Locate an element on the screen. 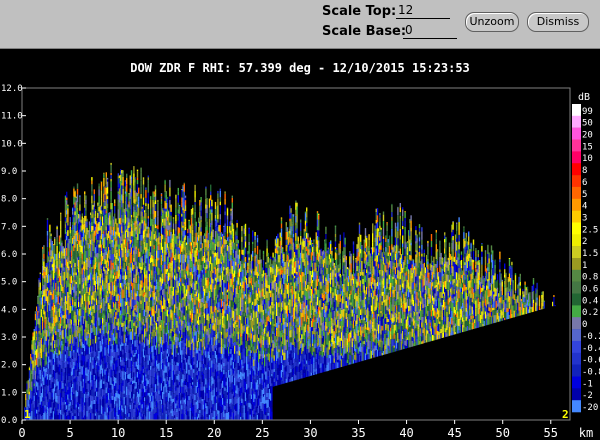 The height and width of the screenshot is (440, 600). x-tick-label: 5 is located at coordinates (69, 433).